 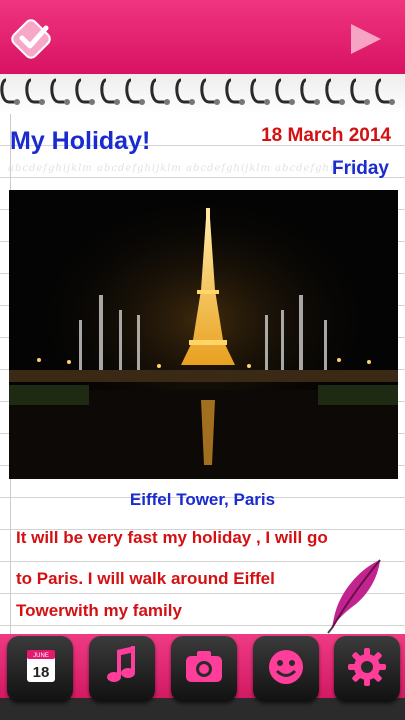 What do you see at coordinates (121, 664) in the screenshot?
I see `music-note-icon` at bounding box center [121, 664].